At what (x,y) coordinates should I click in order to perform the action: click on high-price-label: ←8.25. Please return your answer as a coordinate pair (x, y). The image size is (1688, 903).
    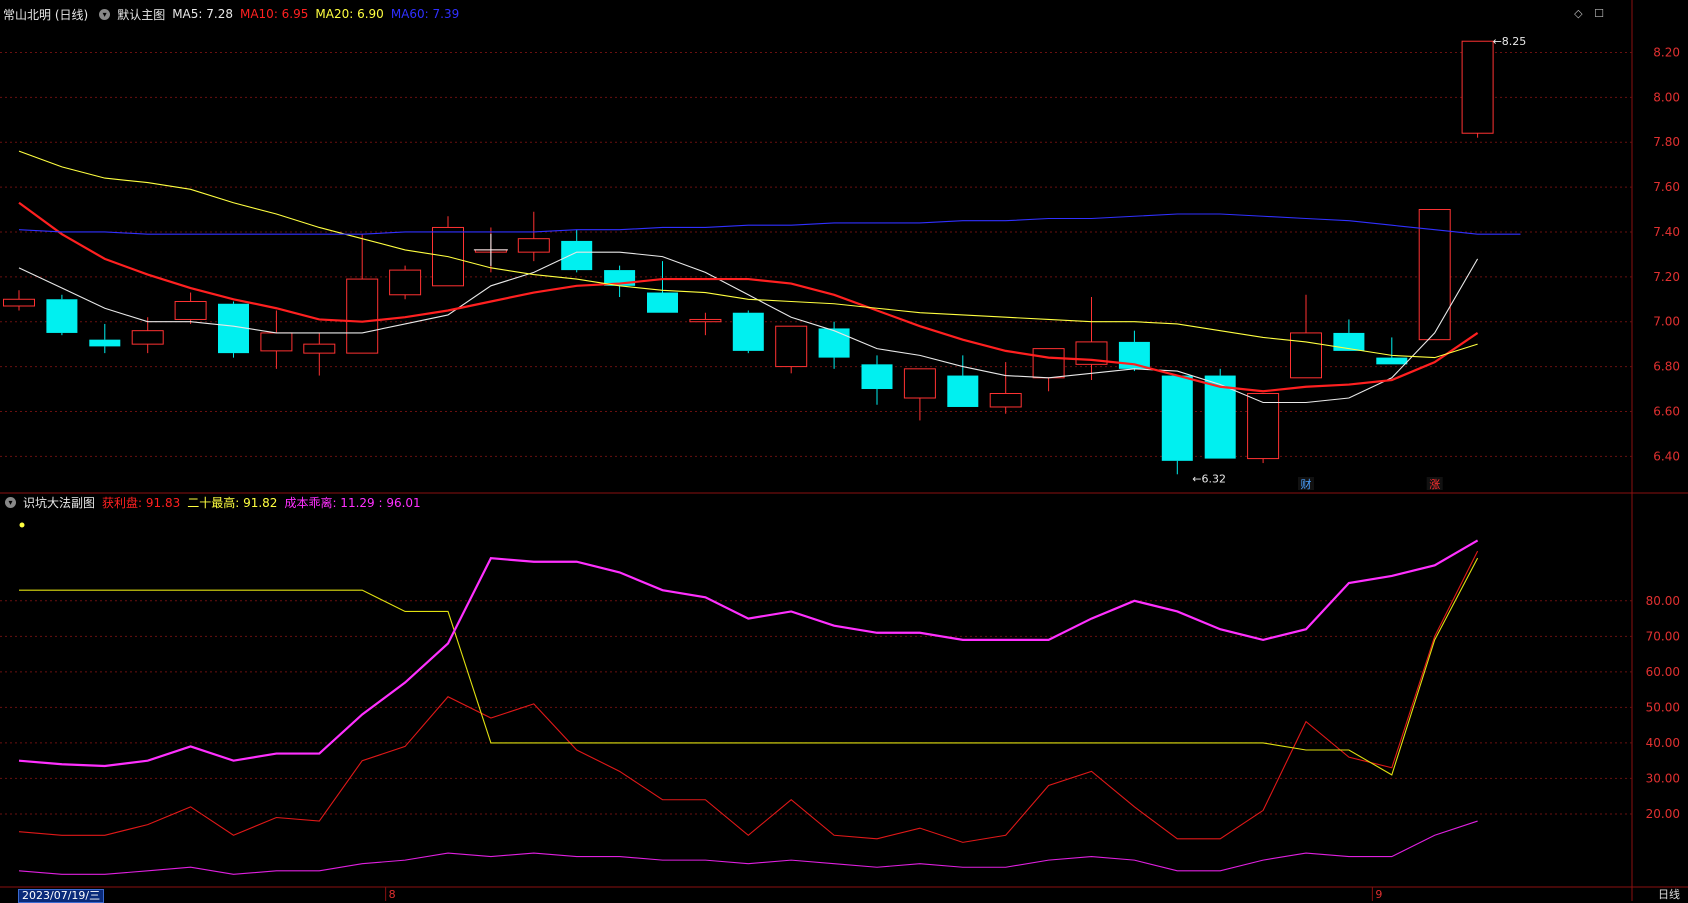
    Looking at the image, I should click on (1510, 41).